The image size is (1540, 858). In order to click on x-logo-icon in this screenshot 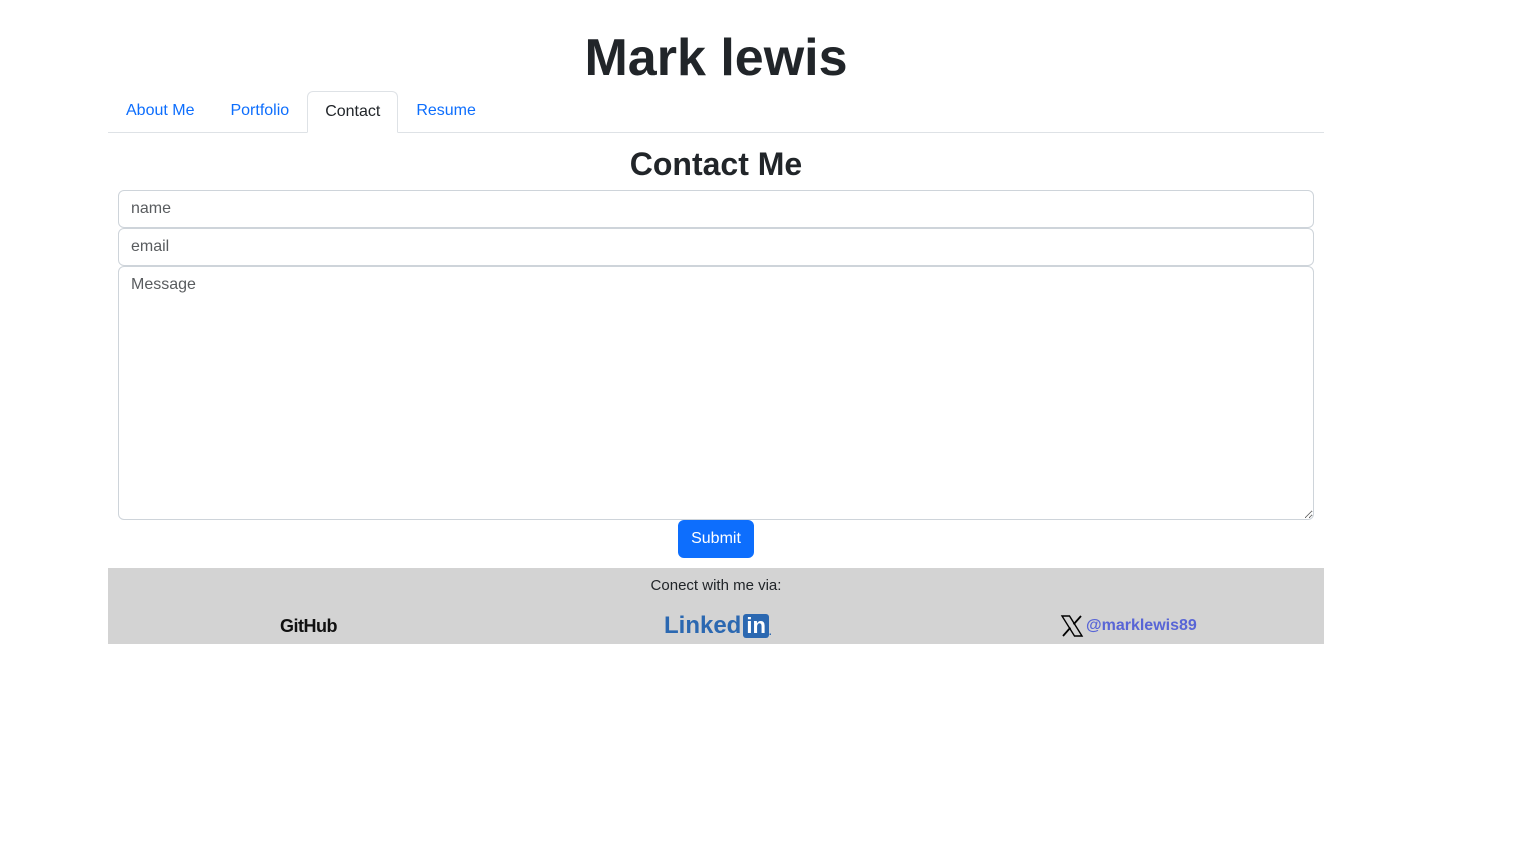, I will do `click(1072, 626)`.